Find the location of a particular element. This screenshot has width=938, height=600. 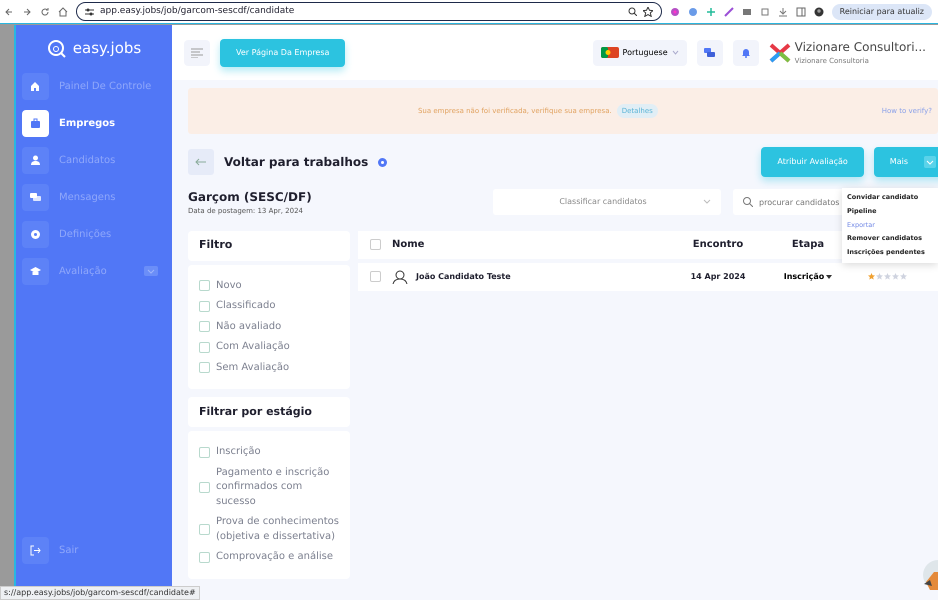

filter-option: Com Avaliação is located at coordinates (269, 347).